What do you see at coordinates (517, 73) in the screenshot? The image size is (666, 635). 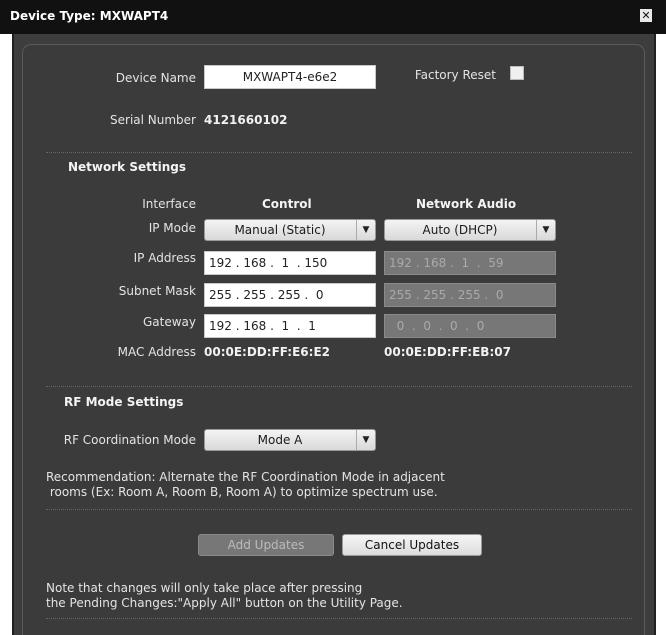 I see `factory-reset-checkbox` at bounding box center [517, 73].